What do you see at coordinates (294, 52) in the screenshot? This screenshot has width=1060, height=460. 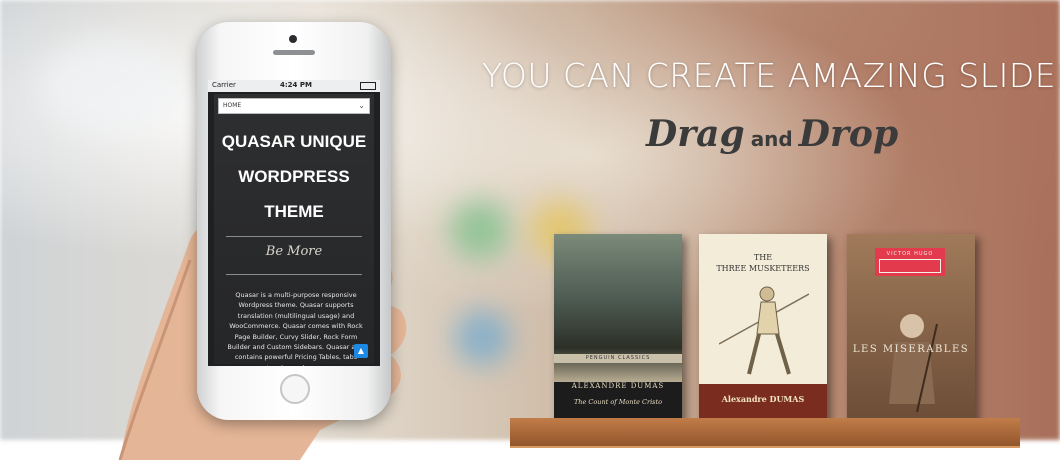 I see `speaker-grille` at bounding box center [294, 52].